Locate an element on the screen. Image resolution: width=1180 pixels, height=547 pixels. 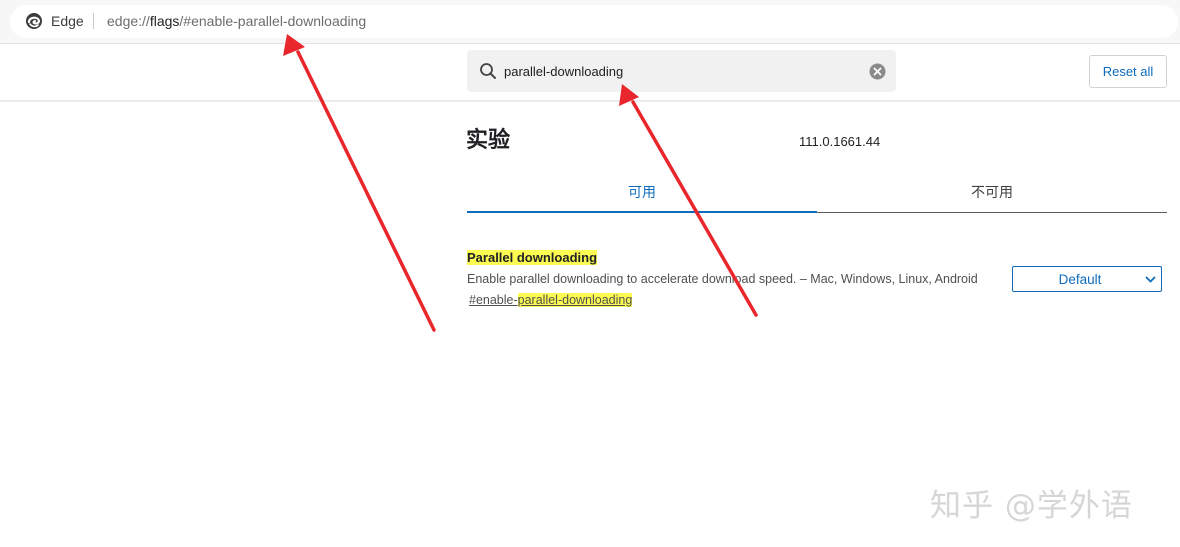
page-title: 实验 is located at coordinates (488, 140).